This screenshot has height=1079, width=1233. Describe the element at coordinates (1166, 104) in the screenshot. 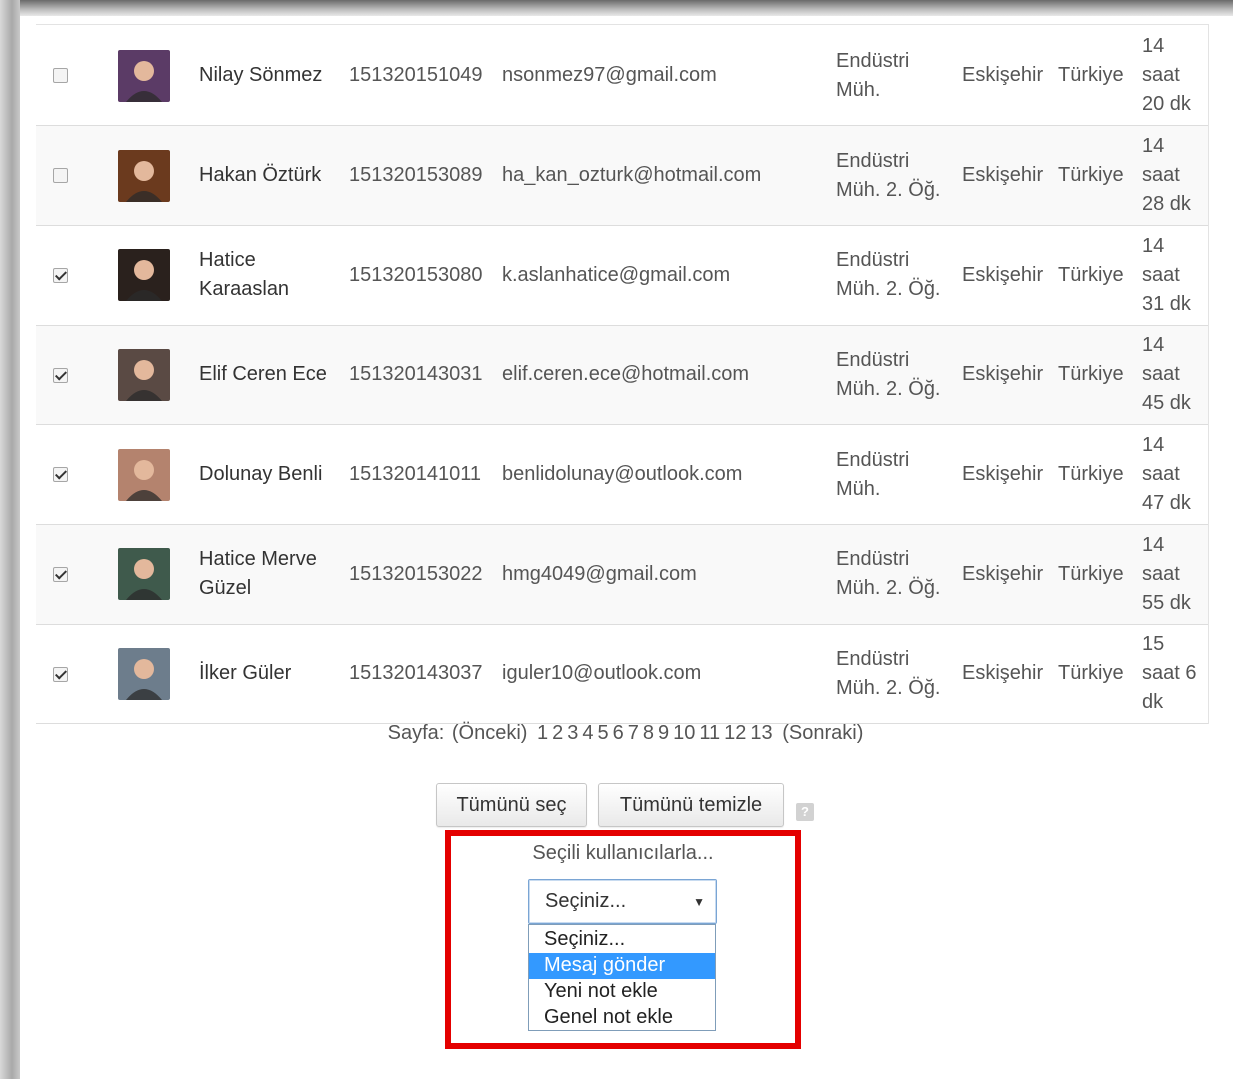

I see `last-access-line: 20 dk` at that location.